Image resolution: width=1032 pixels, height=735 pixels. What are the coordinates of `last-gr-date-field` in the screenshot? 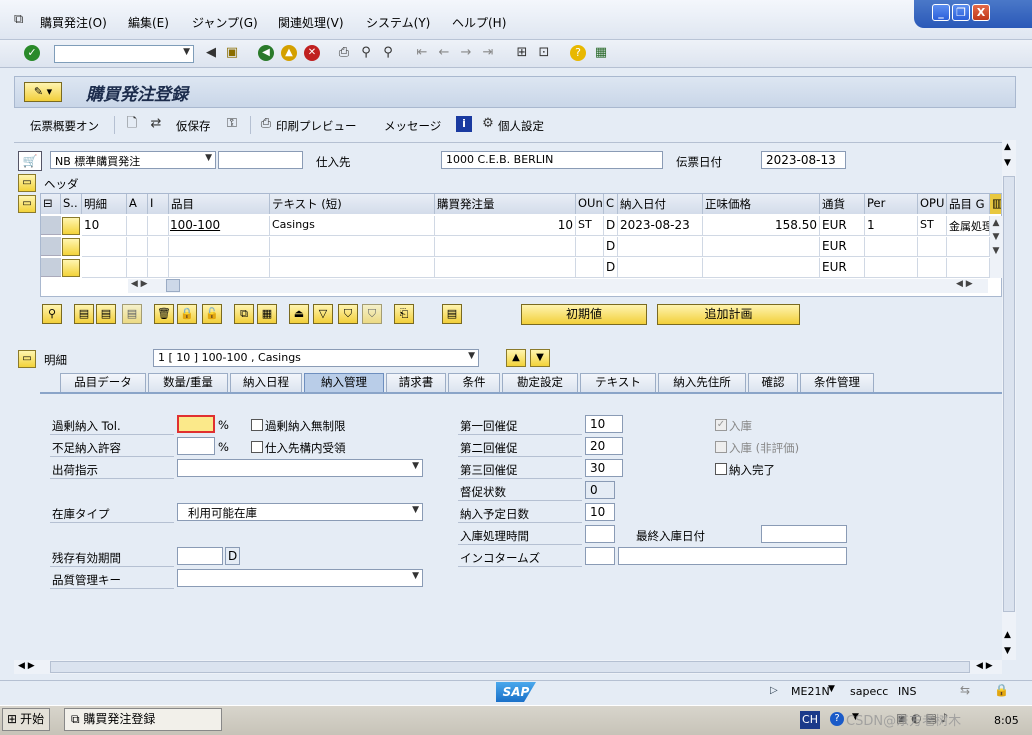 It's located at (804, 534).